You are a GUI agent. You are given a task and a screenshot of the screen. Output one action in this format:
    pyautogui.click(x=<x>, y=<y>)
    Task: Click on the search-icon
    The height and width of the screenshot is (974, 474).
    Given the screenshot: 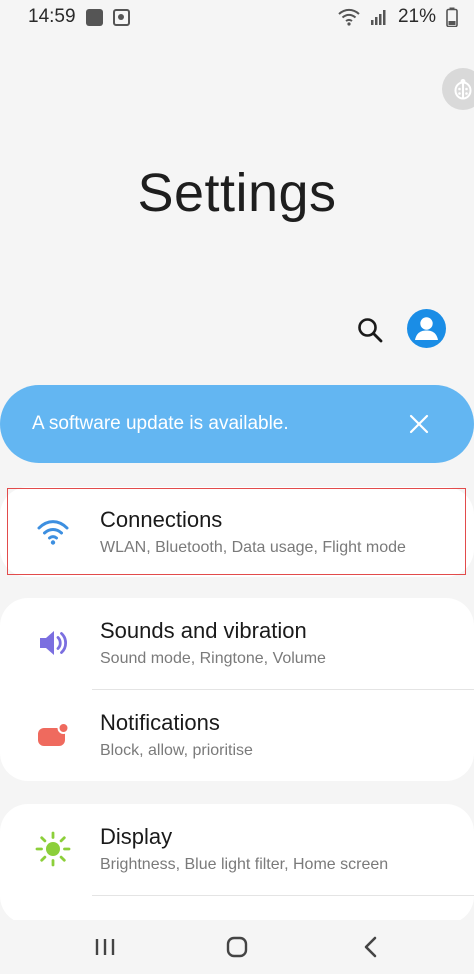 What is the action you would take?
    pyautogui.click(x=370, y=330)
    